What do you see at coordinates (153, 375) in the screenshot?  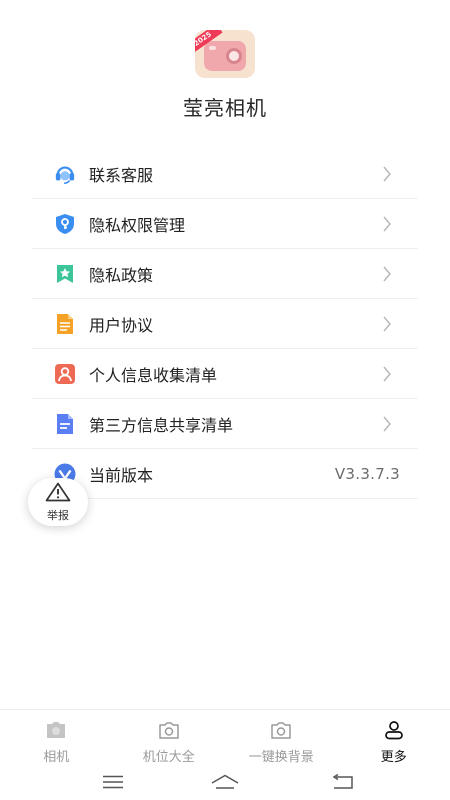 I see `menu-item-label: 个人信息收集清单` at bounding box center [153, 375].